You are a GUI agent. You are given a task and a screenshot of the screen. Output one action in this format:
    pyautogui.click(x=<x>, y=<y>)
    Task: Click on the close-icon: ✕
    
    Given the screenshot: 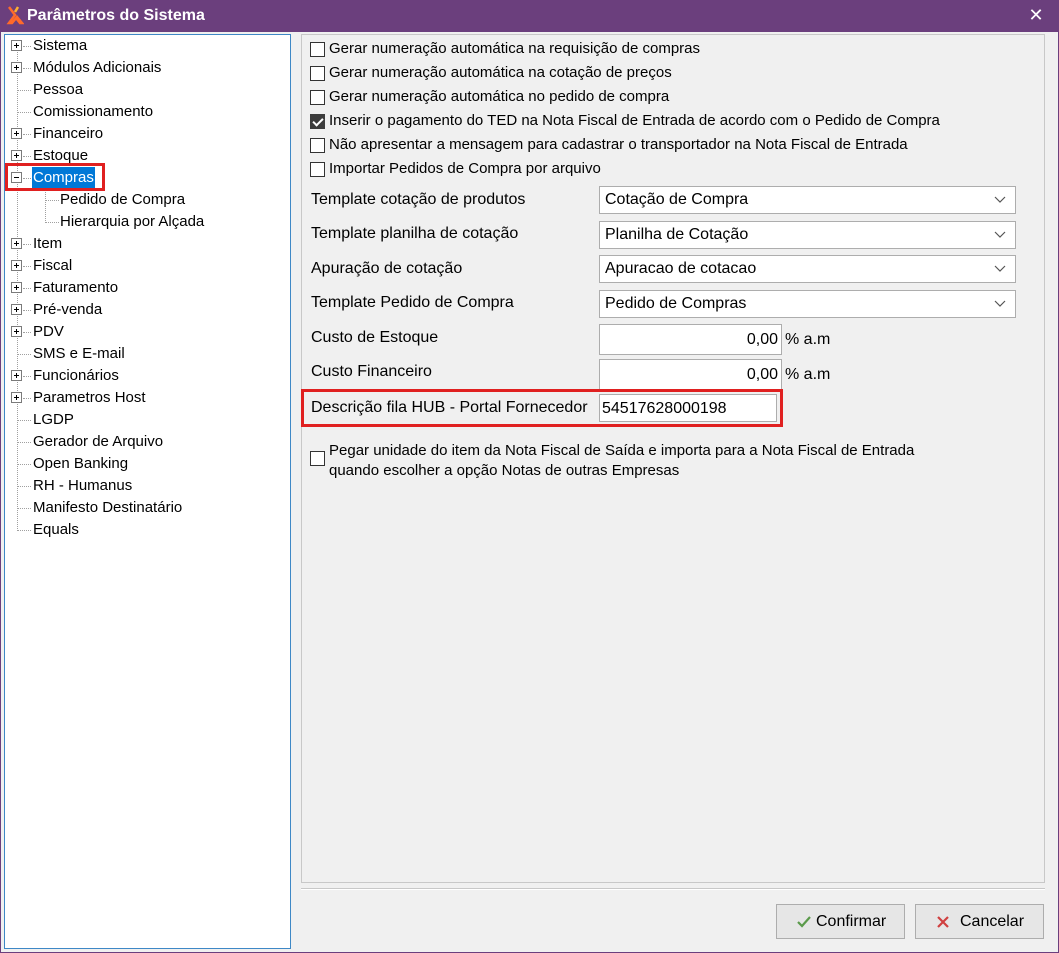 What is the action you would take?
    pyautogui.click(x=1036, y=15)
    